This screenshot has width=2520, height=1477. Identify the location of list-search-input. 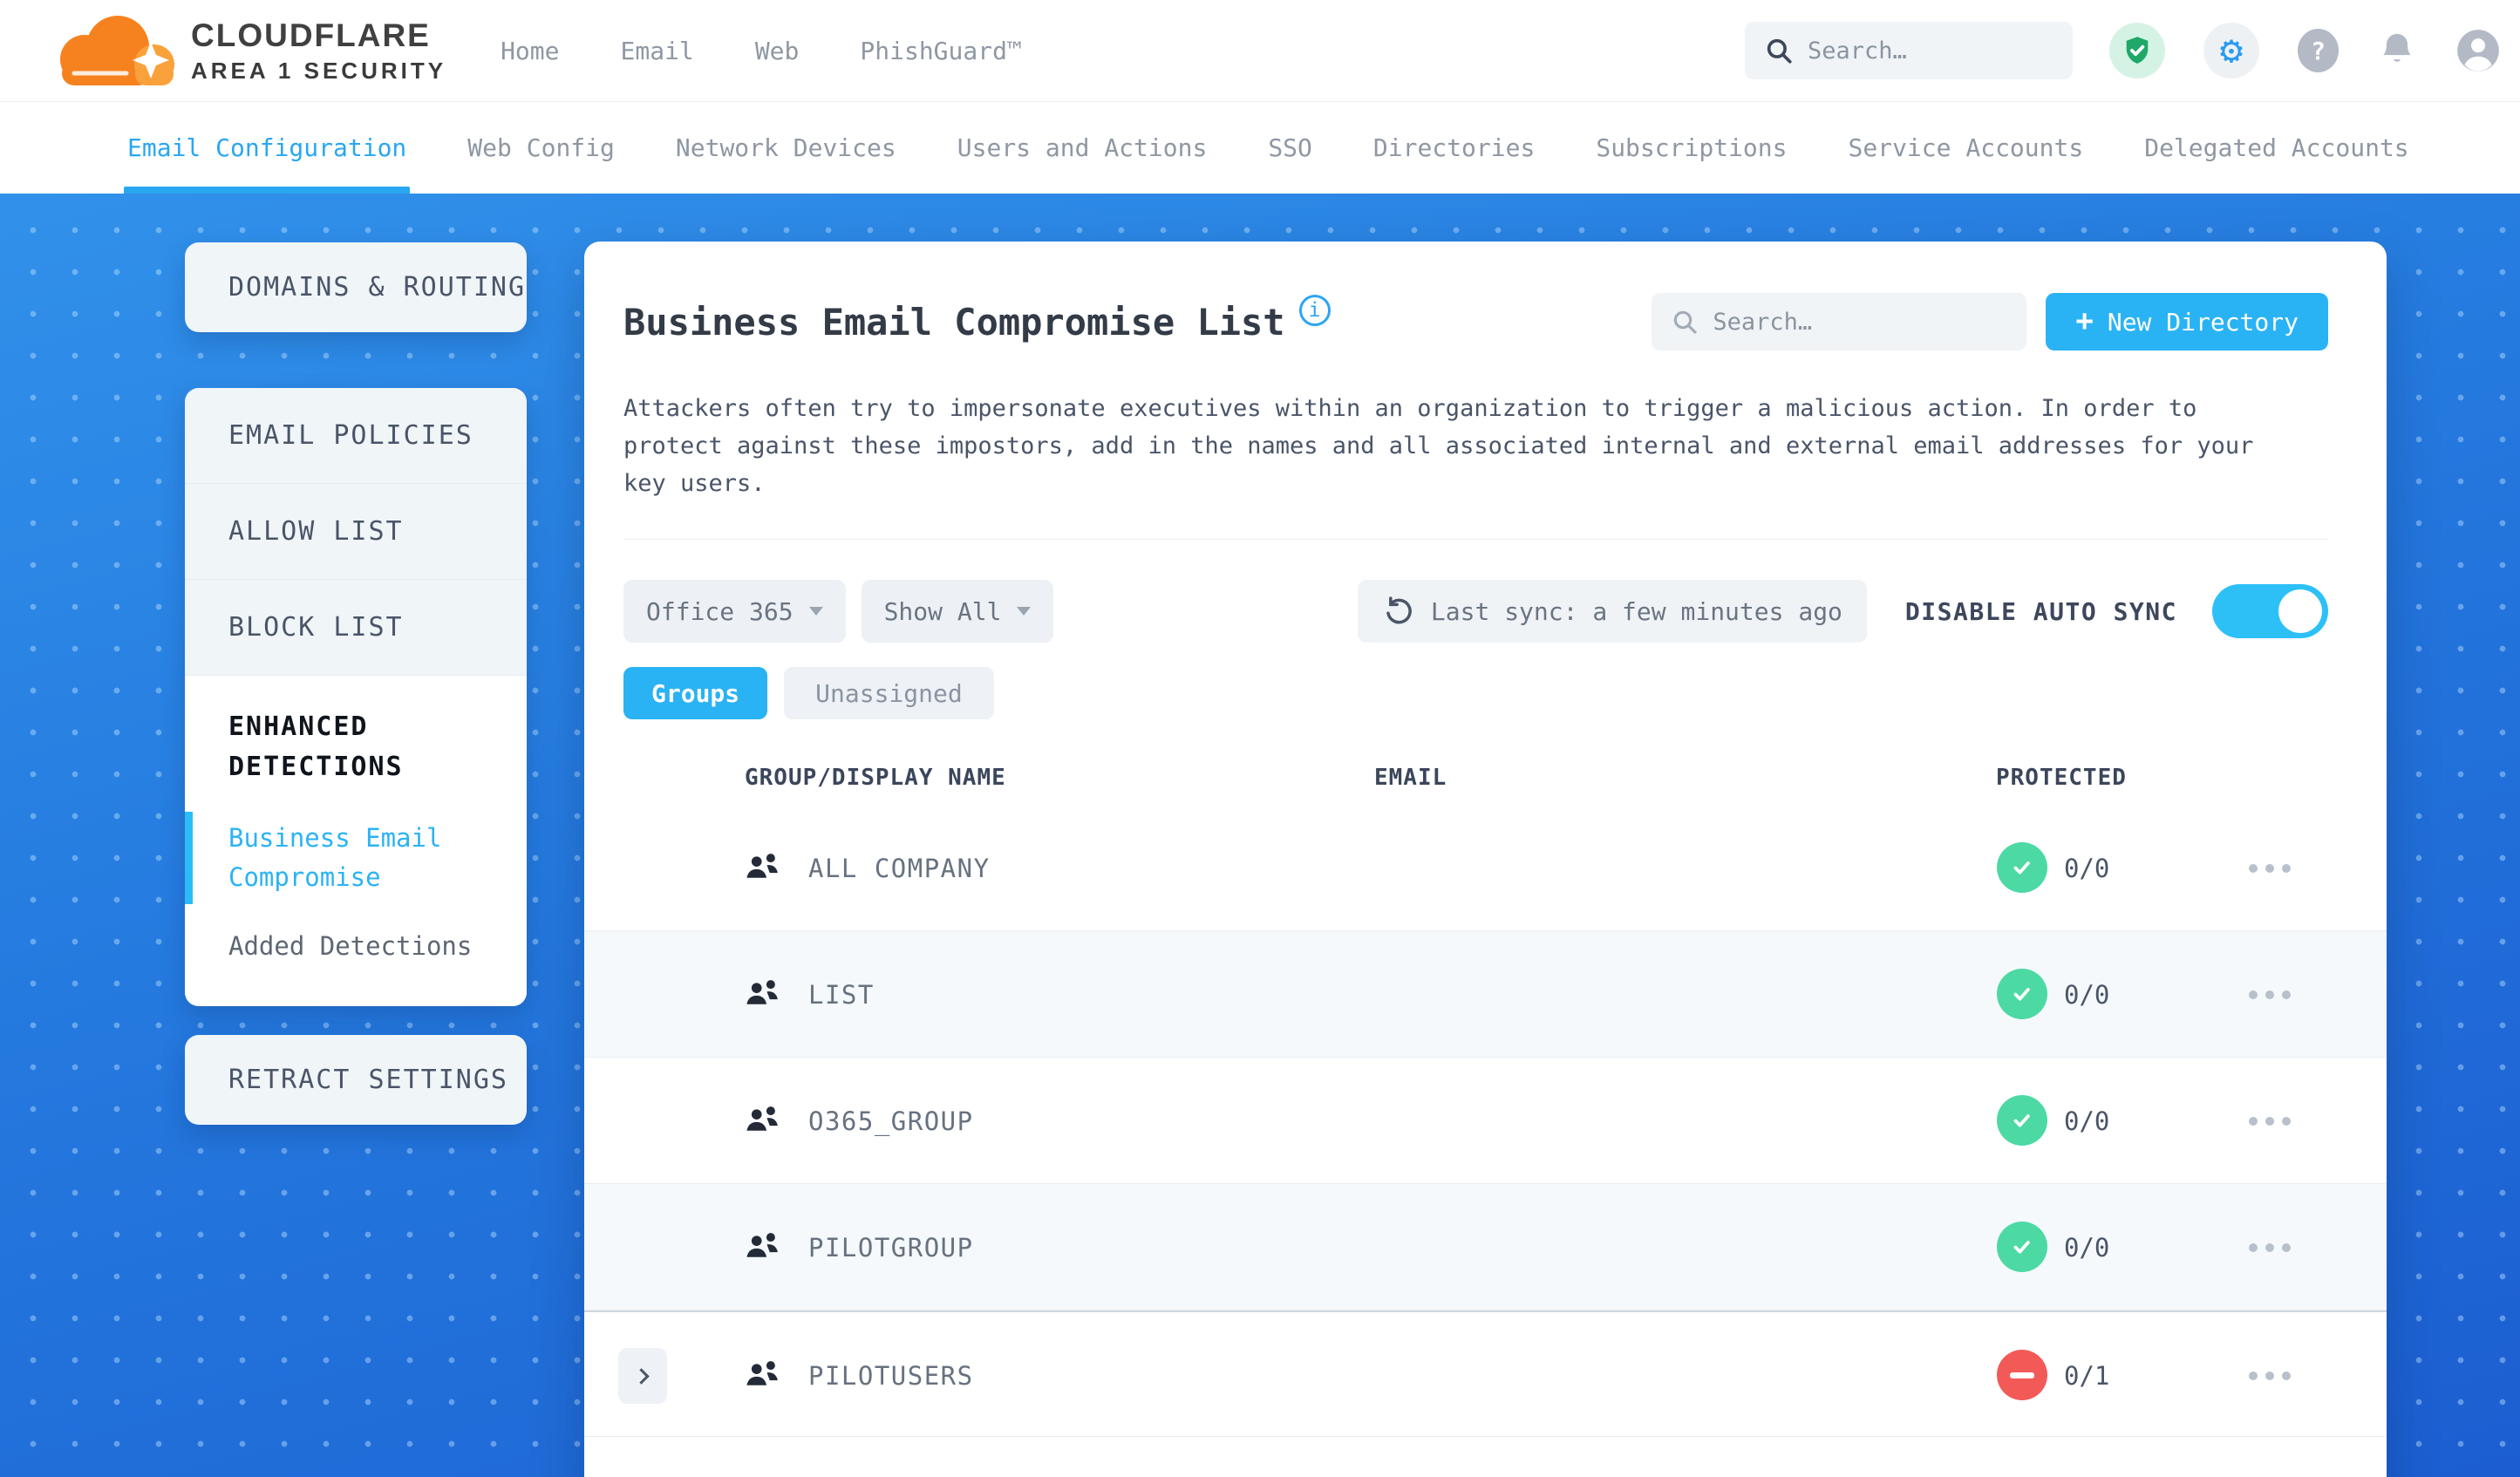
(1860, 322).